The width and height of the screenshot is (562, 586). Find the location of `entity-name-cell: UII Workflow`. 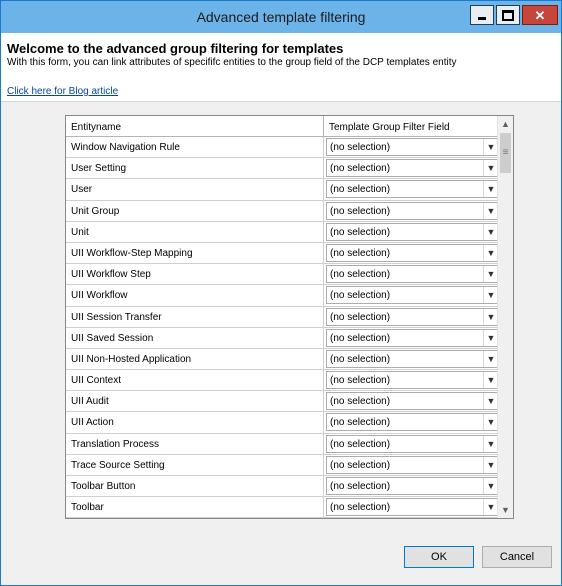

entity-name-cell: UII Workflow is located at coordinates (195, 295).